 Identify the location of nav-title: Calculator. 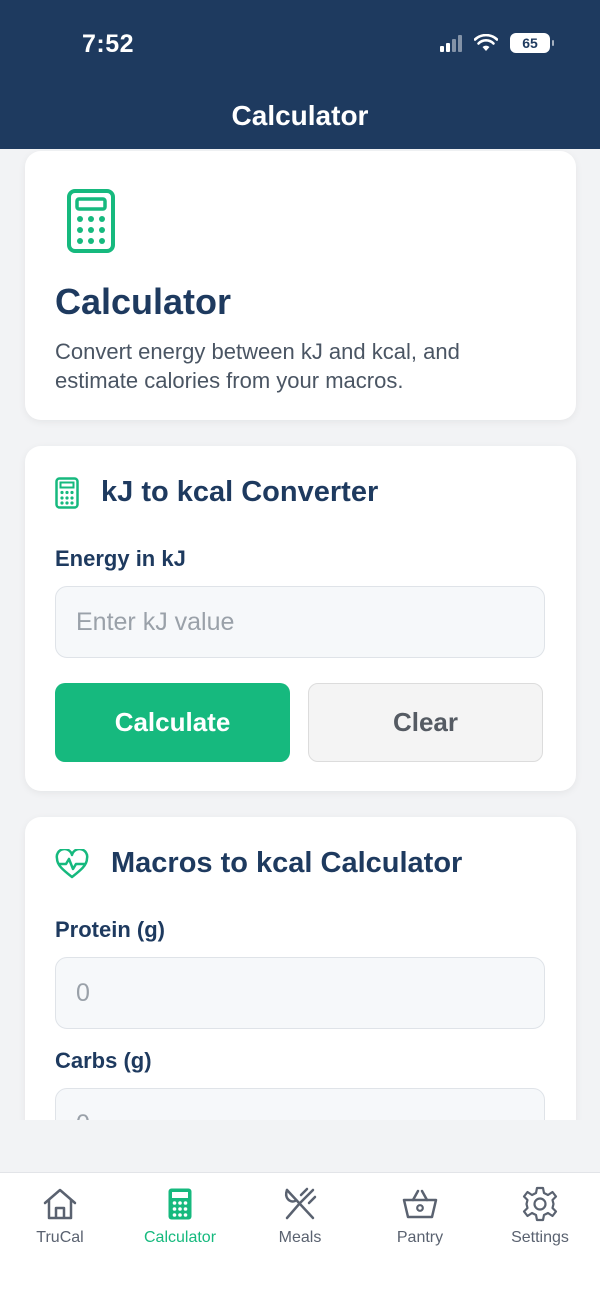
(300, 115).